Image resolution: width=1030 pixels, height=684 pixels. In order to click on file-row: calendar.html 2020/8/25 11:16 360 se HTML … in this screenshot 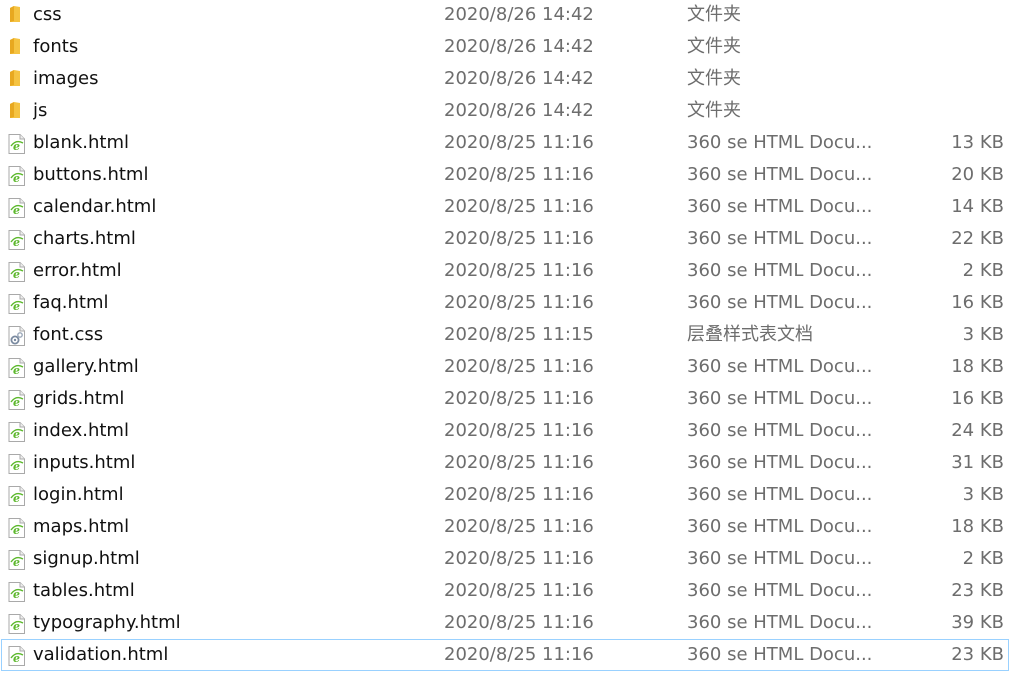, I will do `click(515, 207)`.